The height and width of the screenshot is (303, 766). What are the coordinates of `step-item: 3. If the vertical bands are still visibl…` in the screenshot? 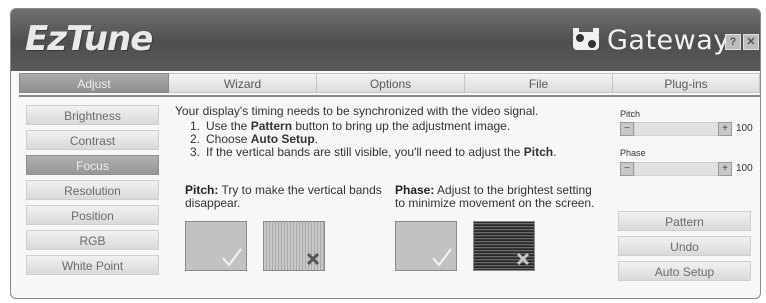 It's located at (373, 152).